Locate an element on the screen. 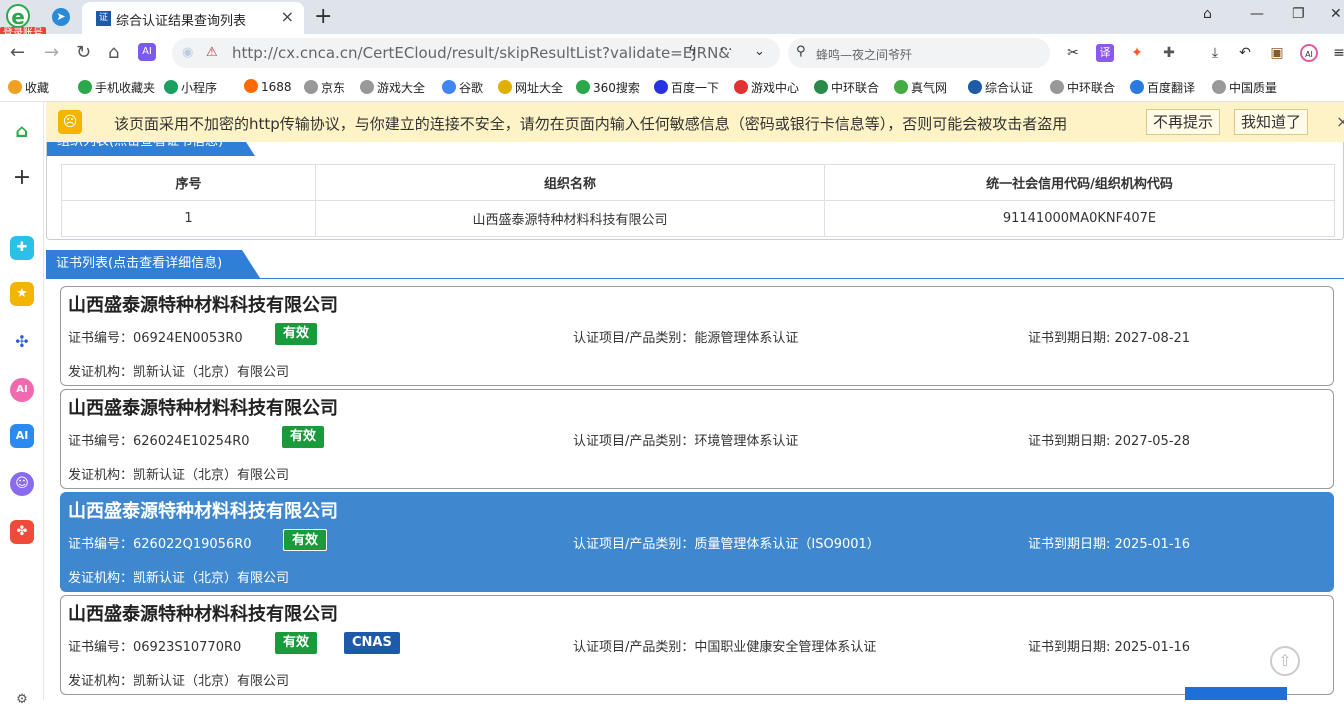  cert-number-value: 626022Q19056R0 is located at coordinates (192, 544).